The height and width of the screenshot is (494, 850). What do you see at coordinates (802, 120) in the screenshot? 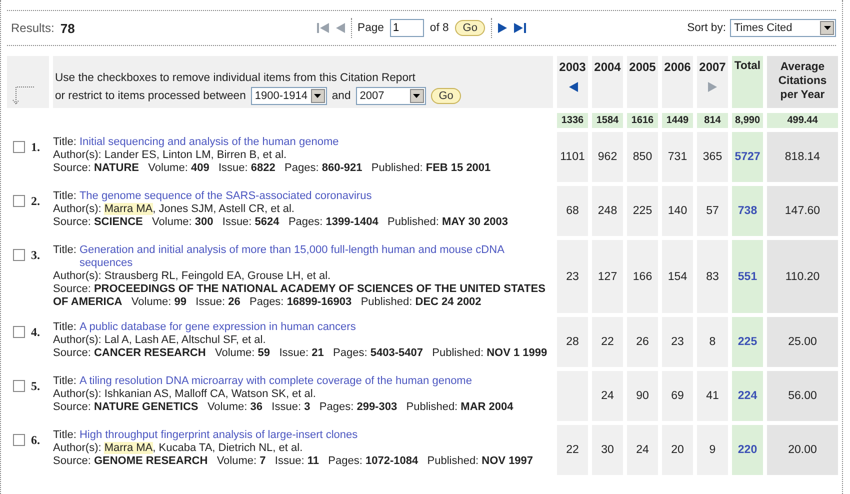
I see `average-total: 499.44` at bounding box center [802, 120].